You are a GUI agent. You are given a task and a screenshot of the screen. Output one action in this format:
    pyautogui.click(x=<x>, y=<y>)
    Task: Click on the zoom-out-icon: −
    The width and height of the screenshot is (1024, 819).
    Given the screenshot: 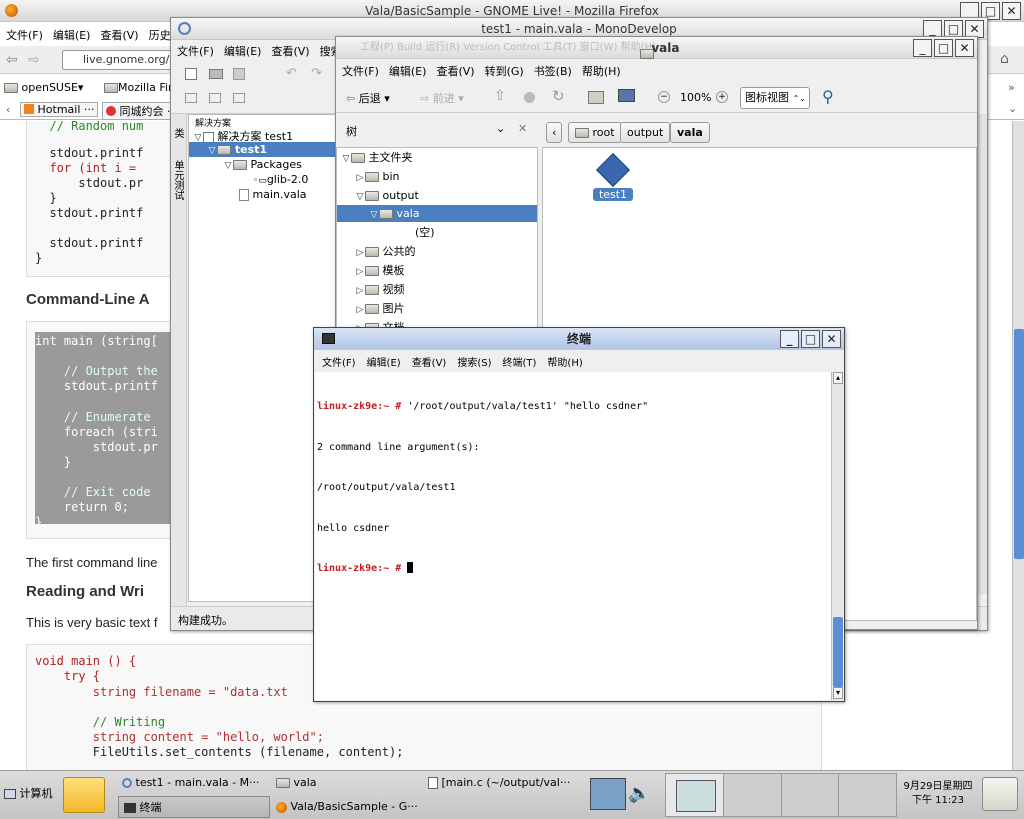 What is the action you would take?
    pyautogui.click(x=664, y=97)
    